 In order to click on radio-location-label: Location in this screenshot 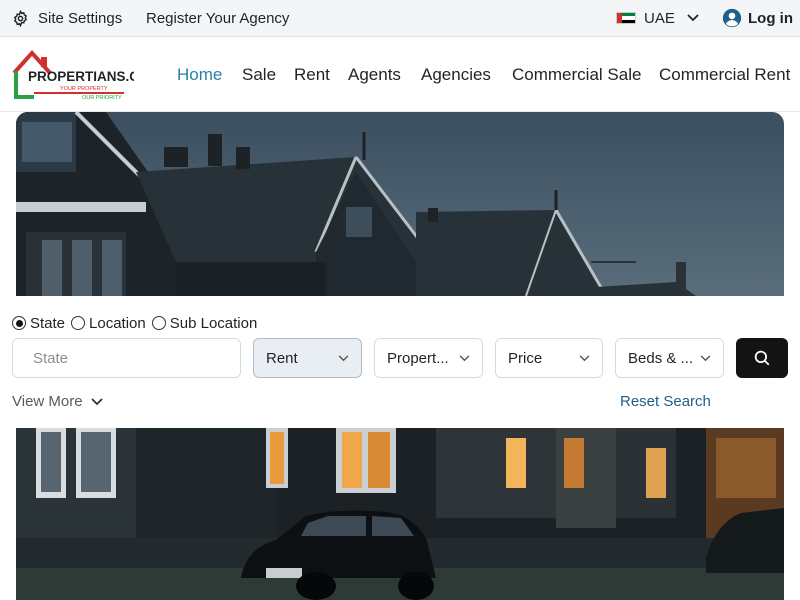, I will do `click(117, 323)`.